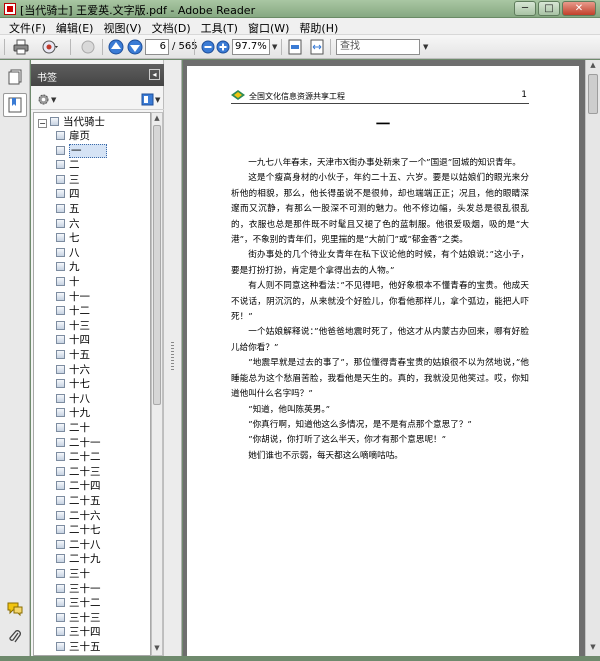  I want to click on bookmark-item: 十六, so click(73, 370).